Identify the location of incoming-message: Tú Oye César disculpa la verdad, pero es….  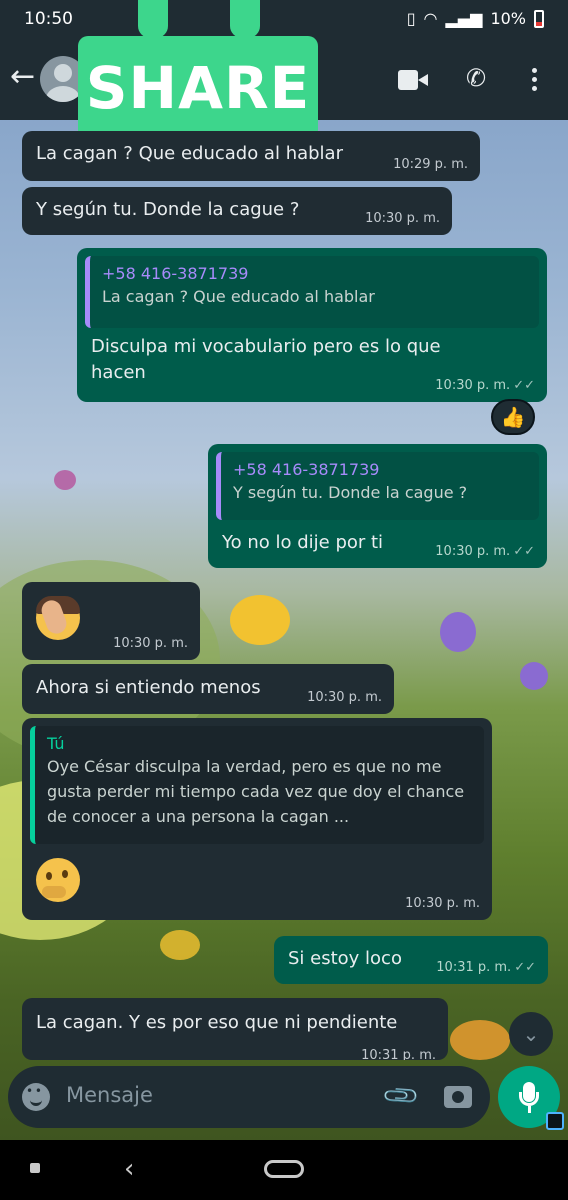
(257, 819).